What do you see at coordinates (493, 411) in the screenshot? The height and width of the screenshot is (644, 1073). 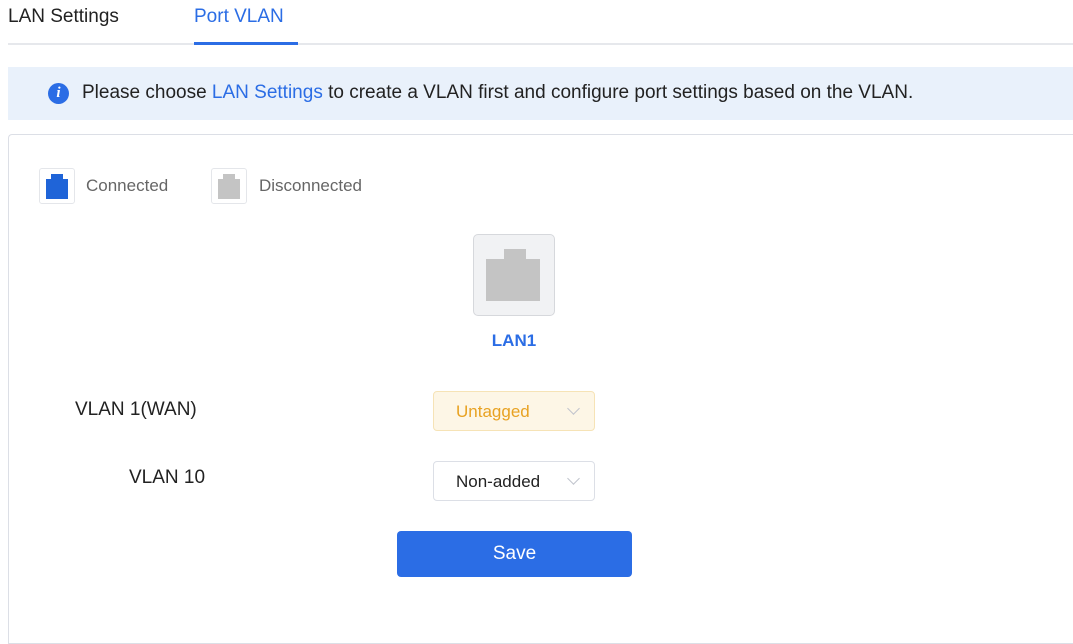 I see `vlan1-mode-value: Untagged` at bounding box center [493, 411].